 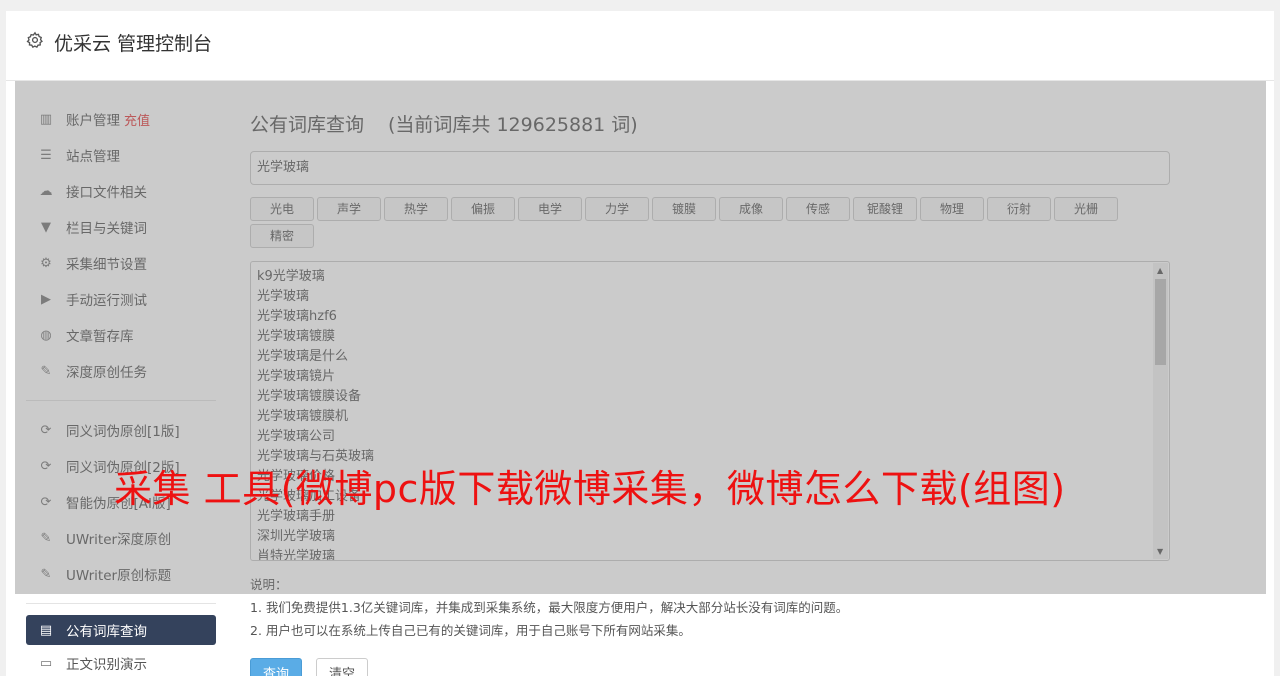 I want to click on top-header: 优采云 管理控制台, so click(x=640, y=46).